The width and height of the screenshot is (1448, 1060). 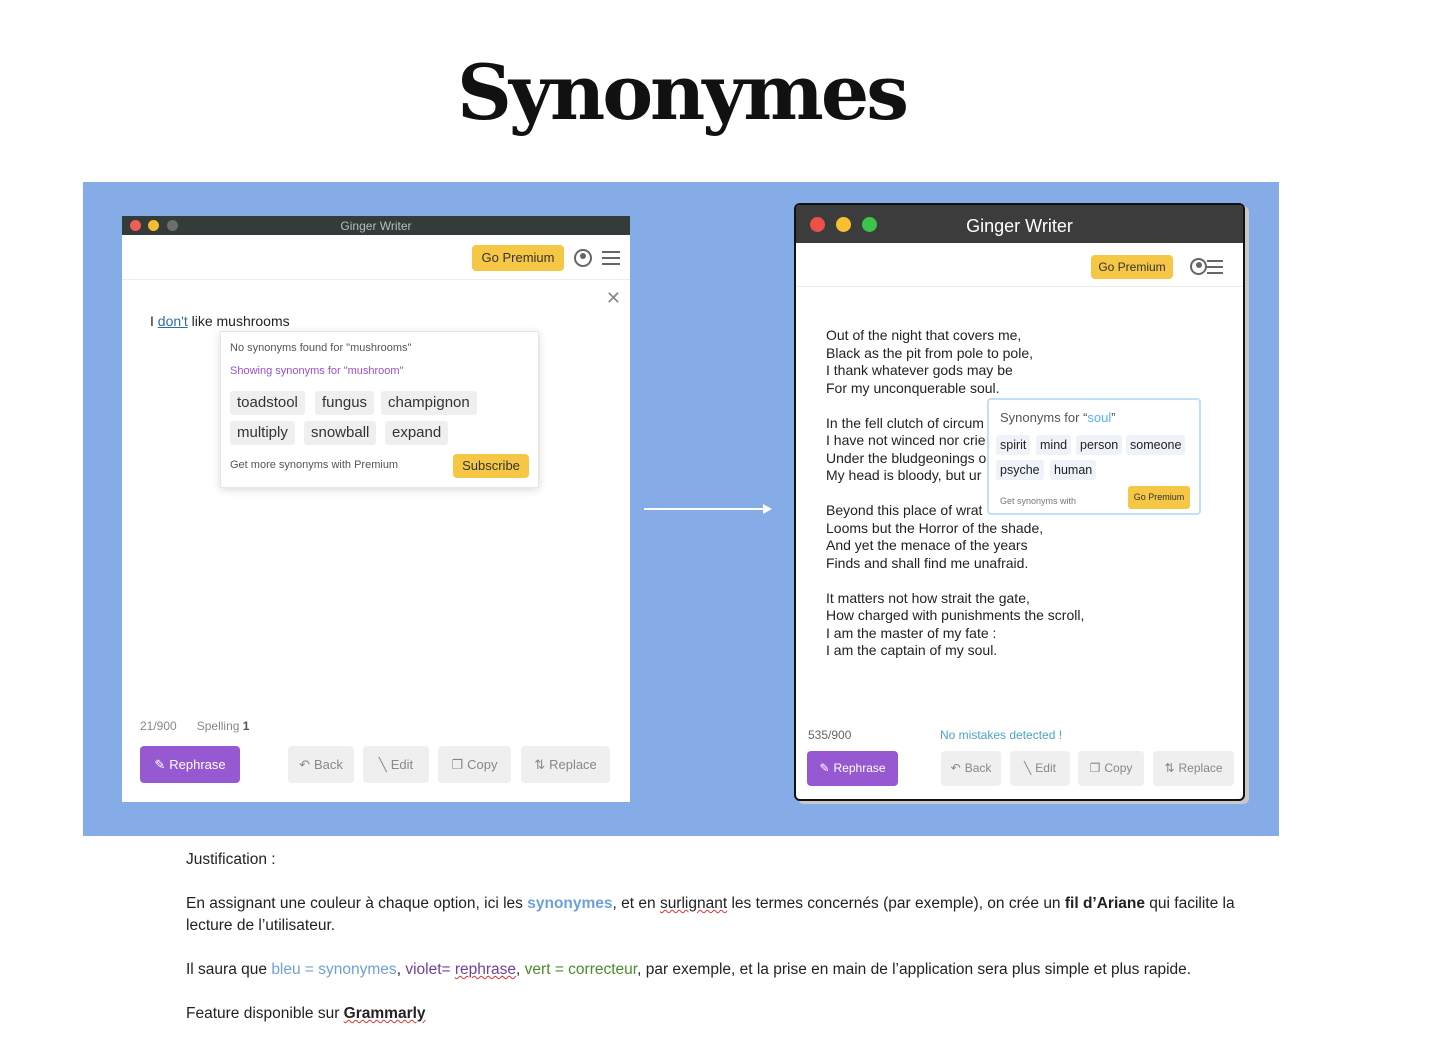 I want to click on synonym-chip: human, so click(x=1073, y=470).